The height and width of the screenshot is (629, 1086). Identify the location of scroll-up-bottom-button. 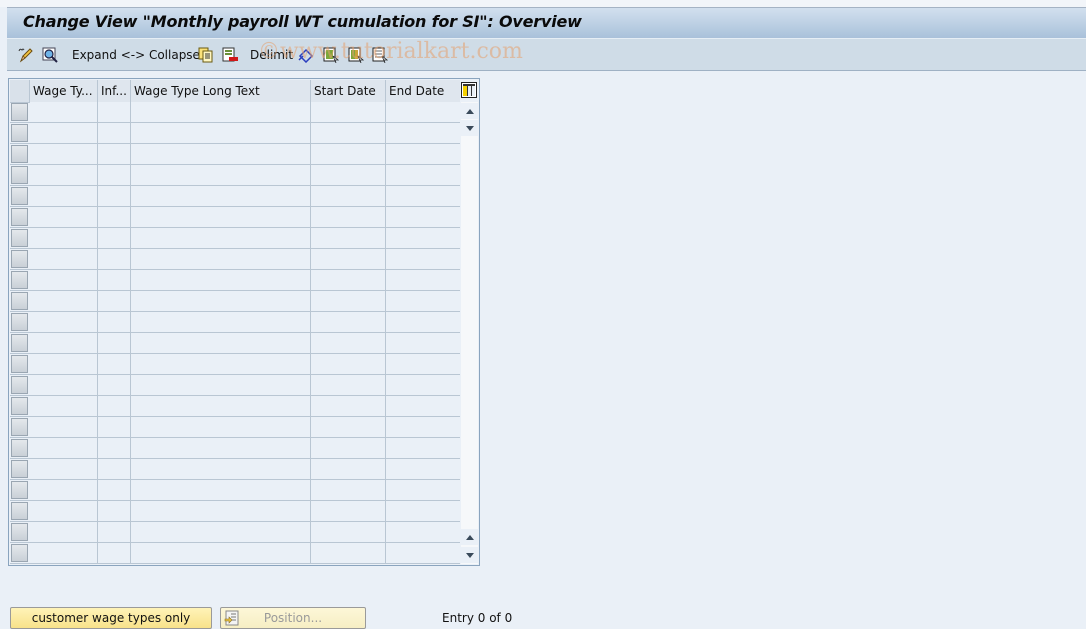
(469, 537).